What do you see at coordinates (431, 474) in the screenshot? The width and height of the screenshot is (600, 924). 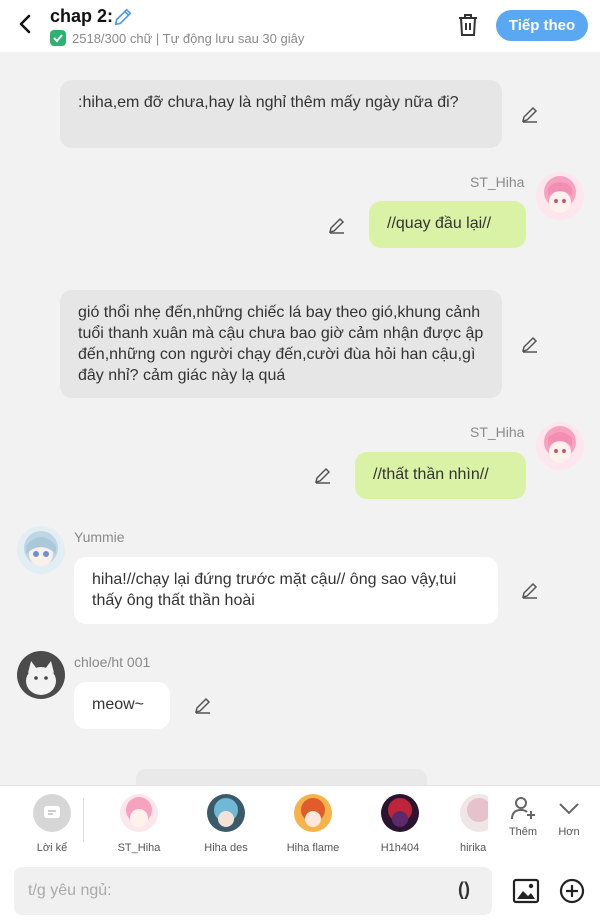 I see `message-text: //thất thần nhìn//` at bounding box center [431, 474].